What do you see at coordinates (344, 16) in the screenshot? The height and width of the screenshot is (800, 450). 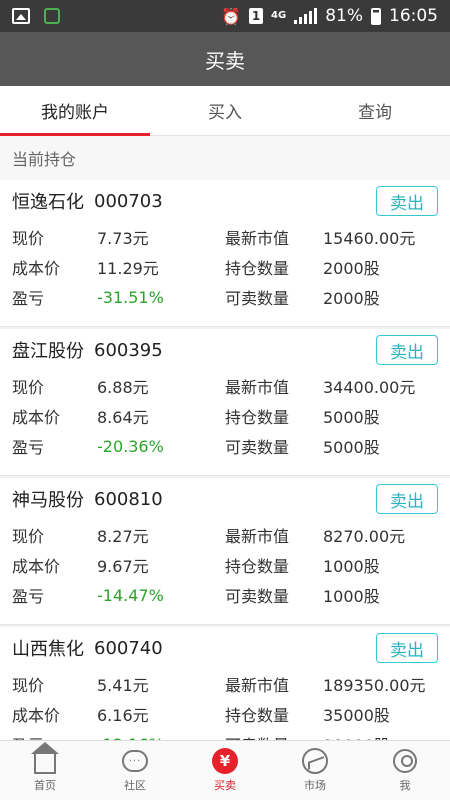 I see `battery-percent: 81%` at bounding box center [344, 16].